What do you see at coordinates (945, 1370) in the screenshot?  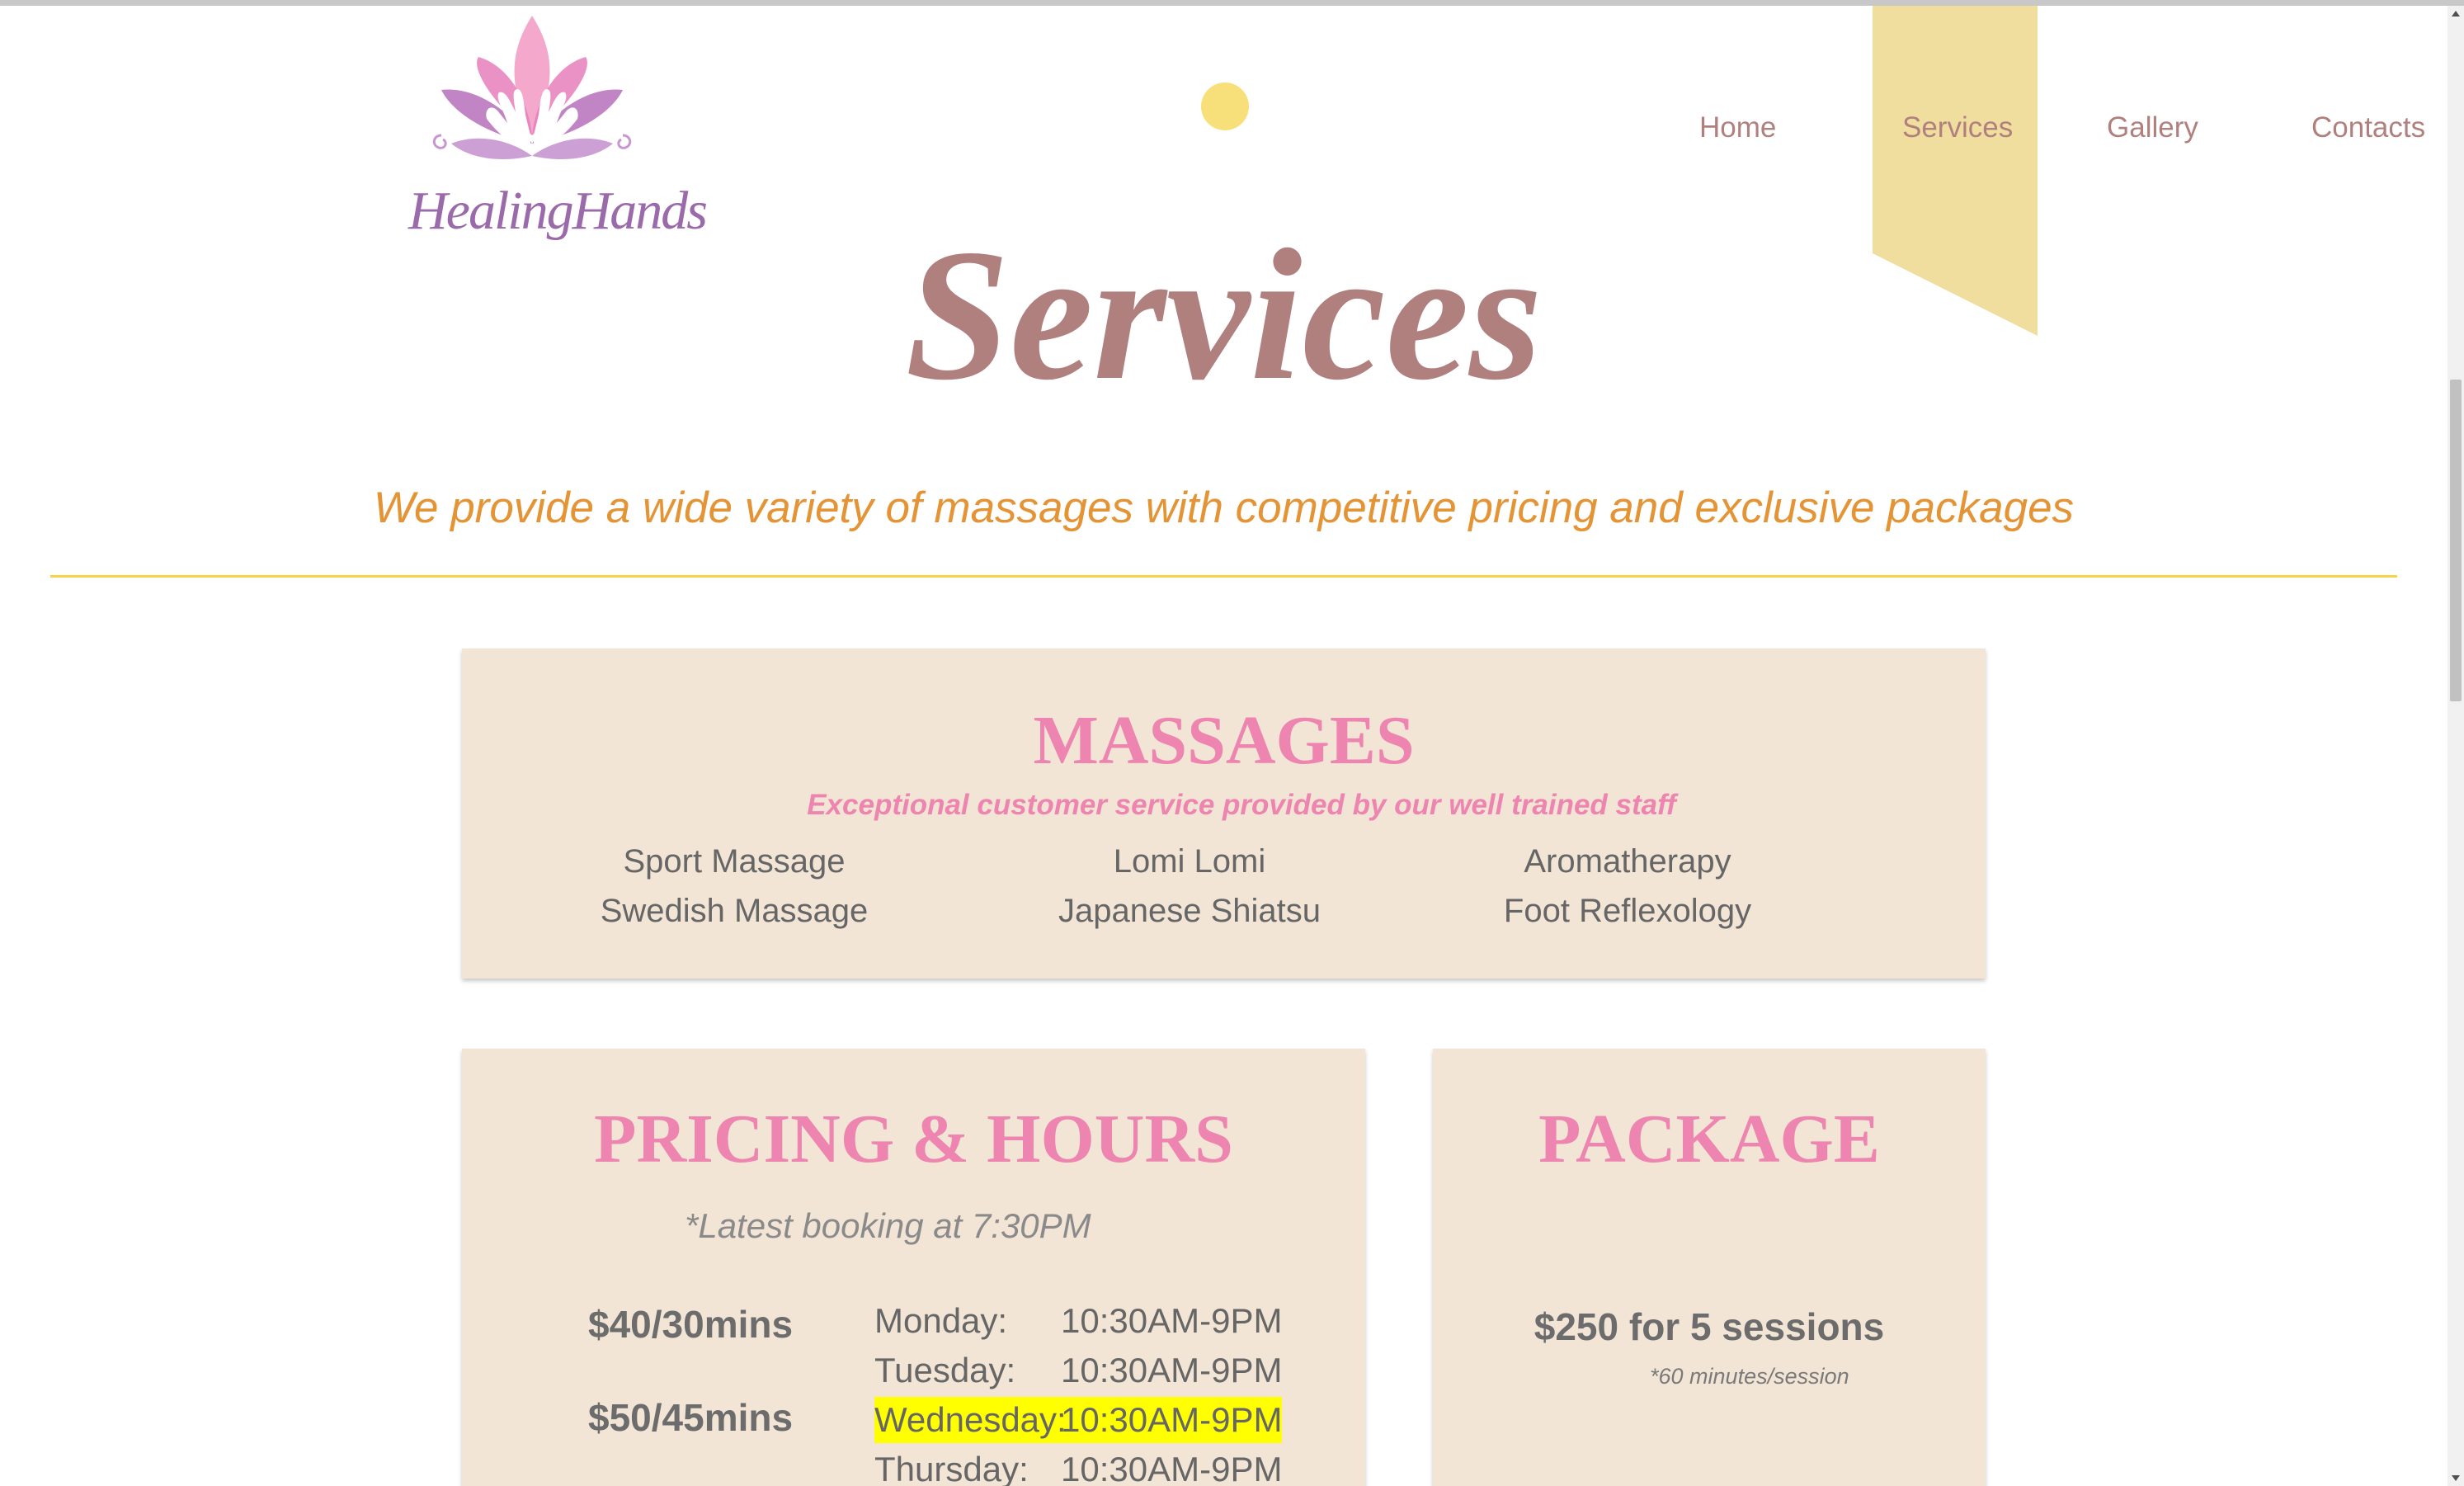 I see `hours-day: Tuesday:` at bounding box center [945, 1370].